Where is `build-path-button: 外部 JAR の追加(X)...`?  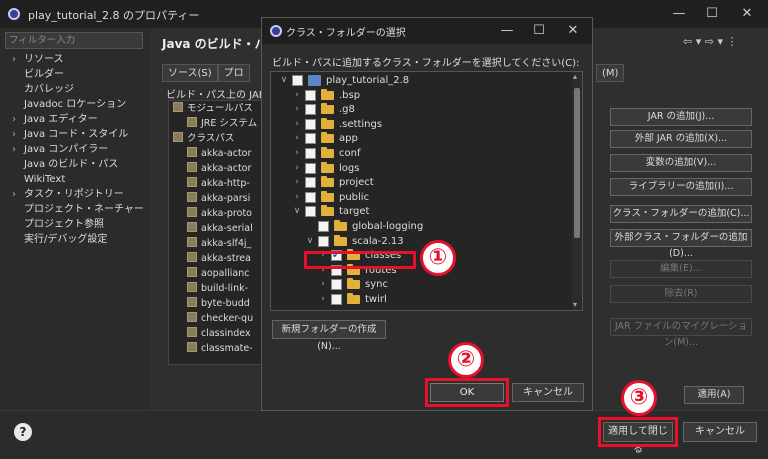 build-path-button: 外部 JAR の追加(X)... is located at coordinates (681, 139).